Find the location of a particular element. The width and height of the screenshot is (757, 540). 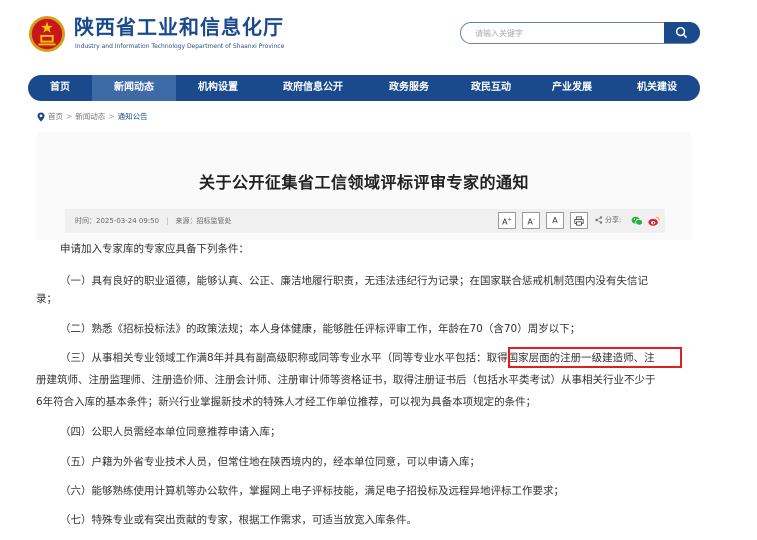

font-reset-label: A is located at coordinates (555, 220).